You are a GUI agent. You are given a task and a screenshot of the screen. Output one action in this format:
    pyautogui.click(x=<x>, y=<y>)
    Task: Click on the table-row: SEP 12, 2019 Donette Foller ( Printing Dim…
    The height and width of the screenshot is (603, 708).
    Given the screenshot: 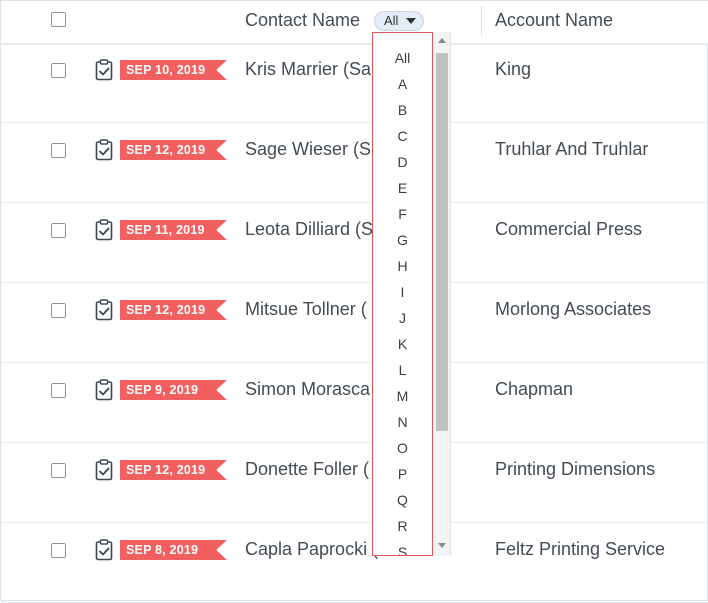 What is the action you would take?
    pyautogui.click(x=354, y=483)
    